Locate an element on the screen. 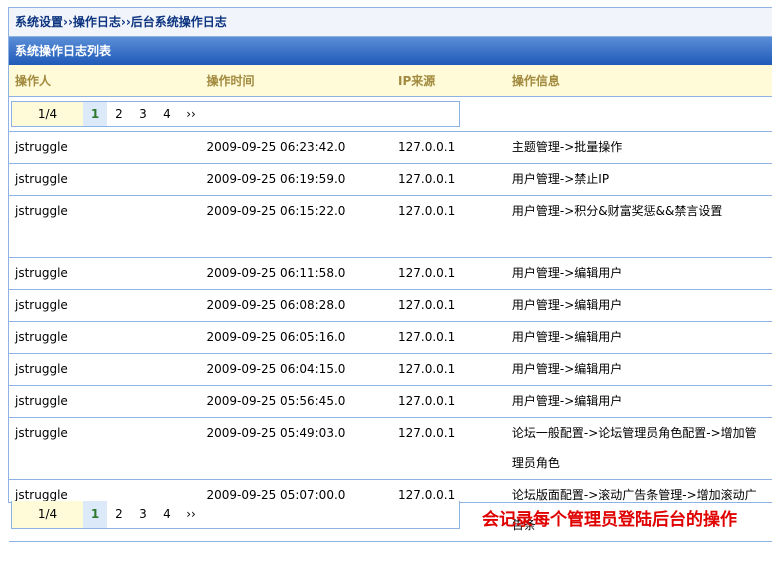 The width and height of the screenshot is (781, 574). cell-info-text: 论坛一般配置->论坛管理员角色配置->增加管理员角色 is located at coordinates (634, 448).